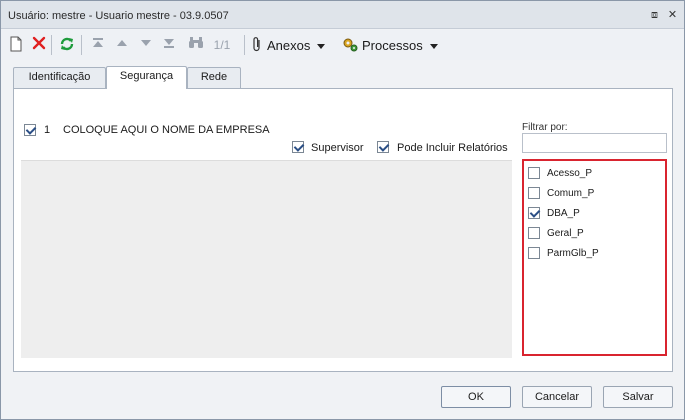  I want to click on filter-input, so click(594, 143).